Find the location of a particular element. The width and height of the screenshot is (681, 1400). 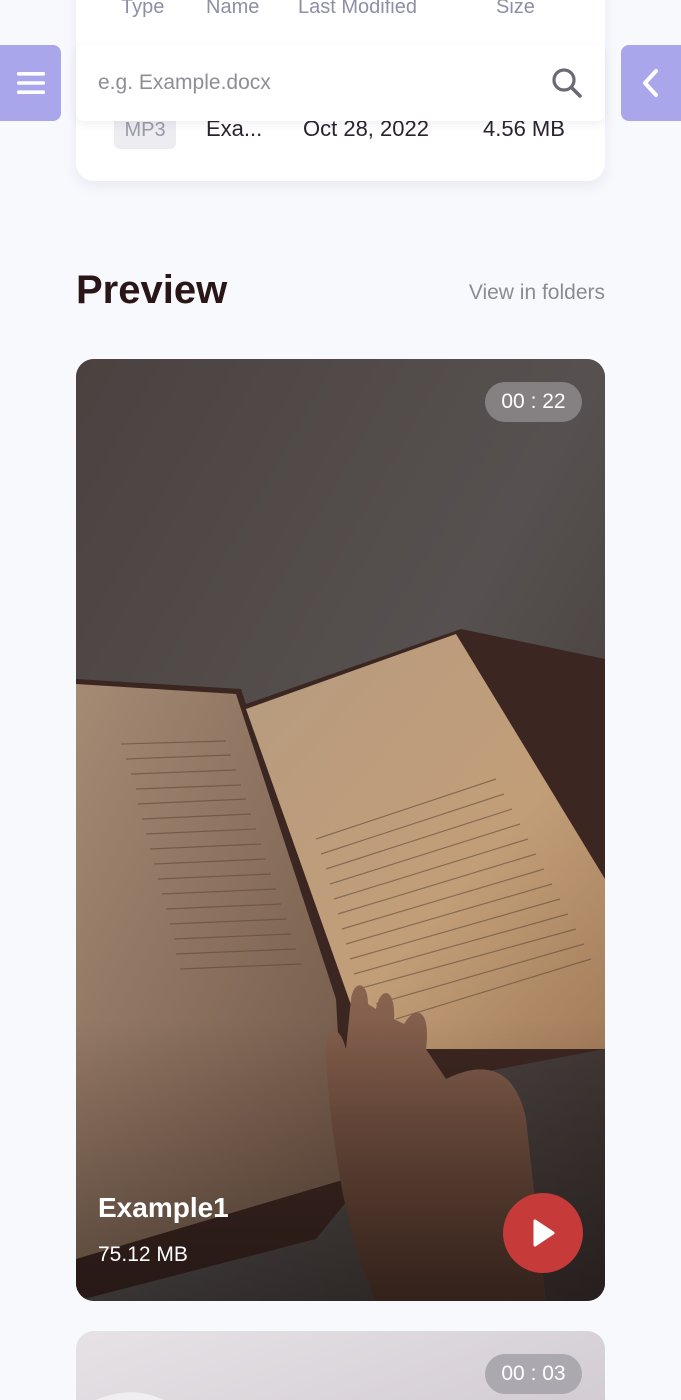

search-icon is located at coordinates (567, 83).